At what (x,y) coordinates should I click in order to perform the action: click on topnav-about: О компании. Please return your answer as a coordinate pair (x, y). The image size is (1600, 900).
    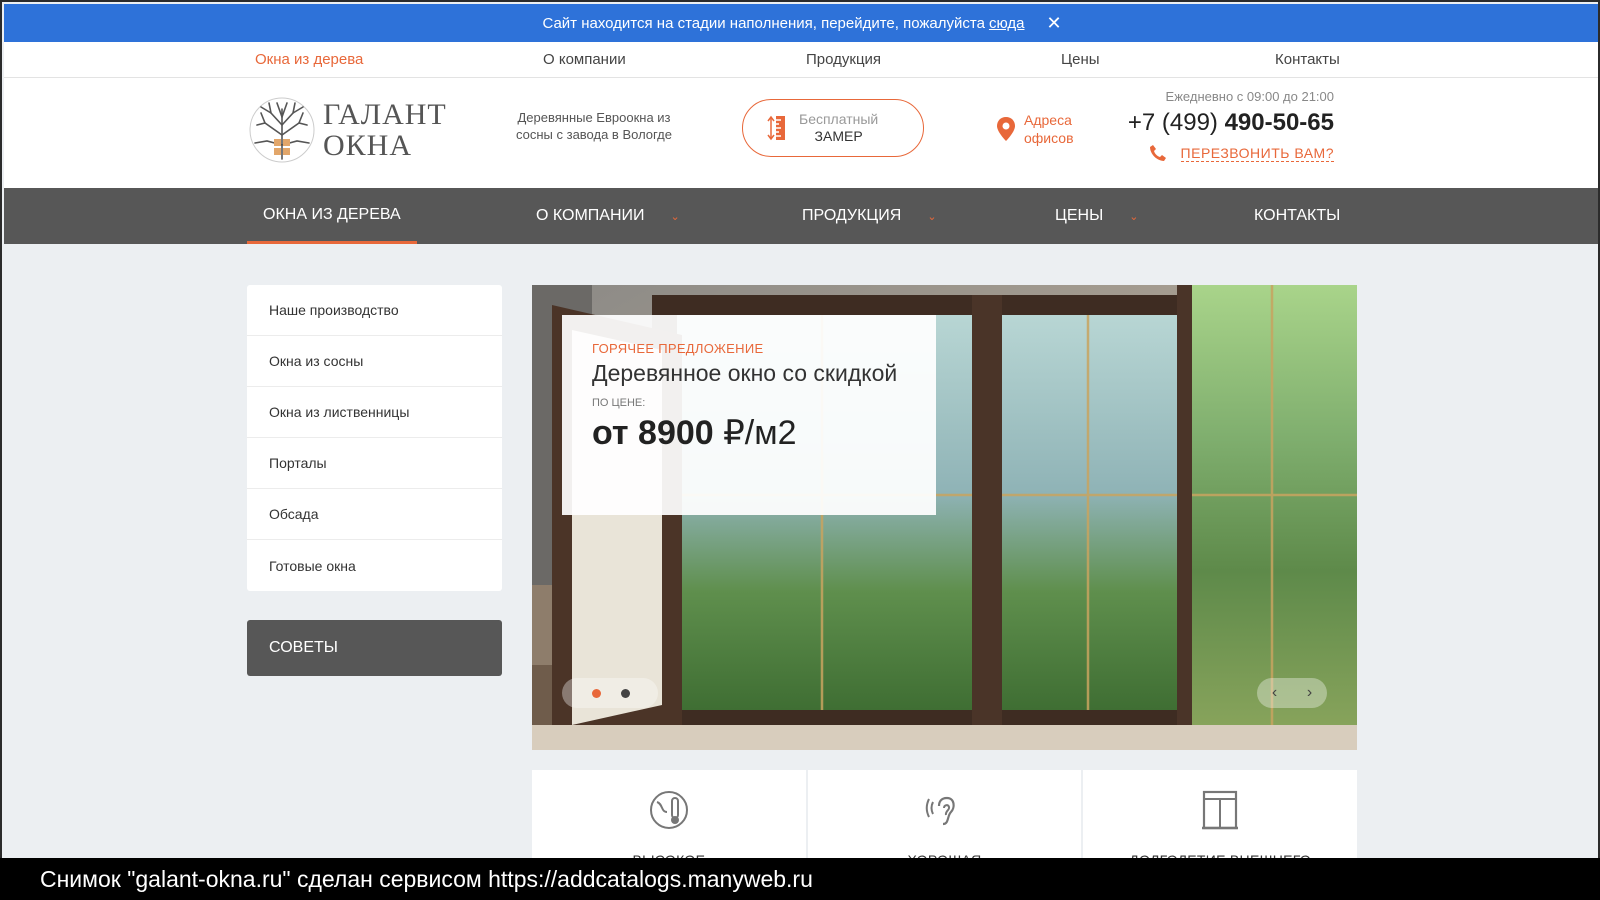
    Looking at the image, I should click on (584, 59).